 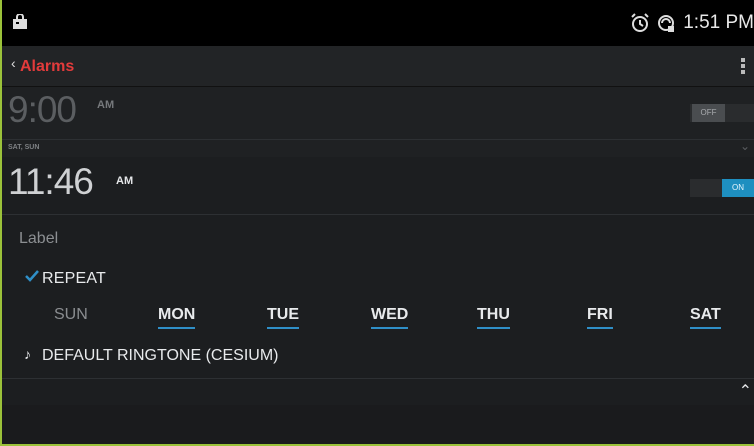 I want to click on alarm-time: 11:46, so click(x=51, y=182).